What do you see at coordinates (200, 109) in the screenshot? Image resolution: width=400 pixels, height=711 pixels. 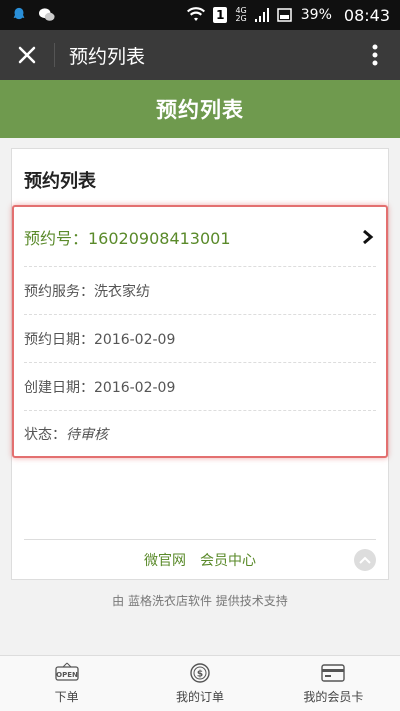 I see `page-header: 预约列表` at bounding box center [200, 109].